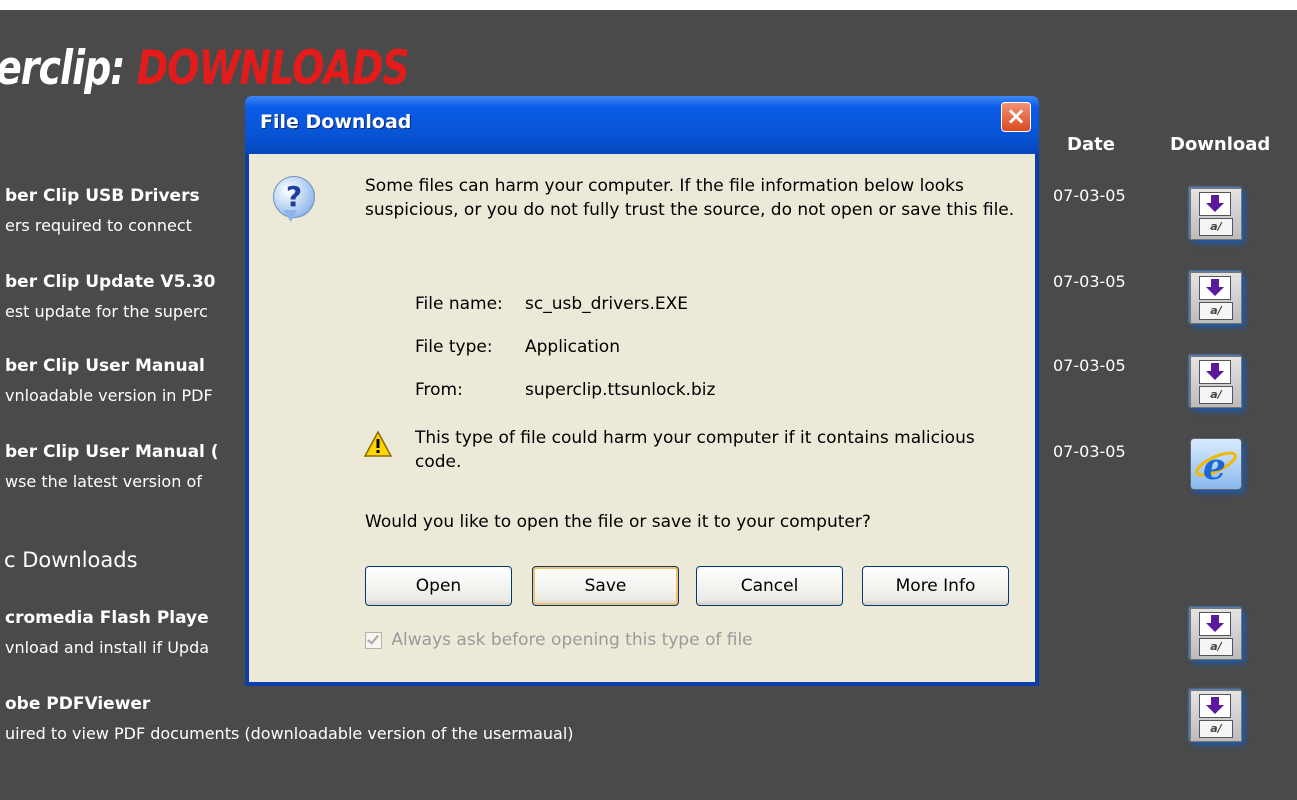  I want to click on file-name-value: sc_usb_drivers.EXE, so click(607, 304).